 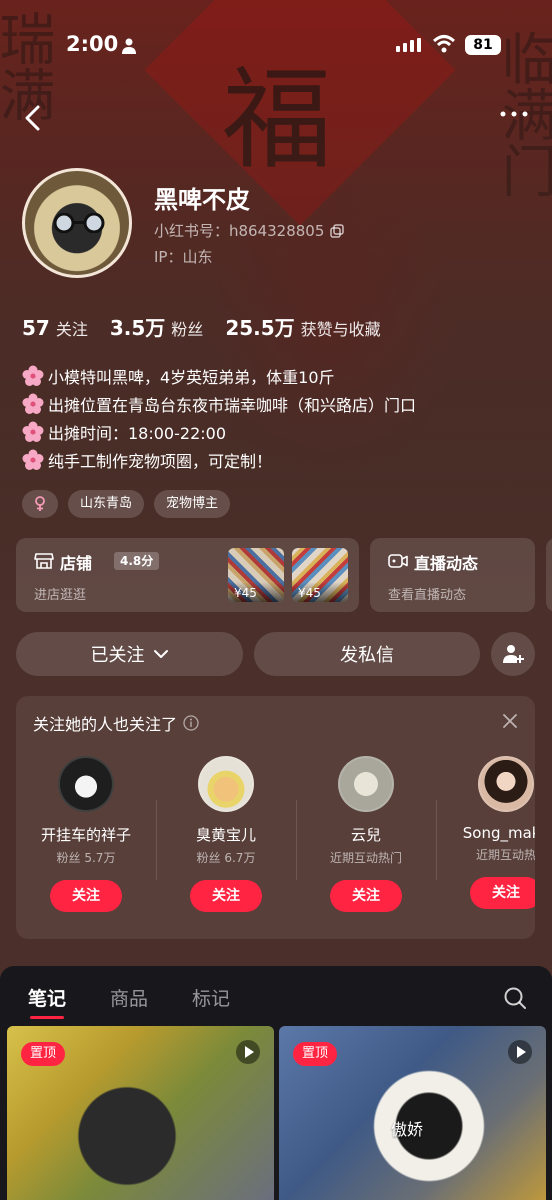 What do you see at coordinates (47, 1001) in the screenshot?
I see `tab-notes: 笔记` at bounding box center [47, 1001].